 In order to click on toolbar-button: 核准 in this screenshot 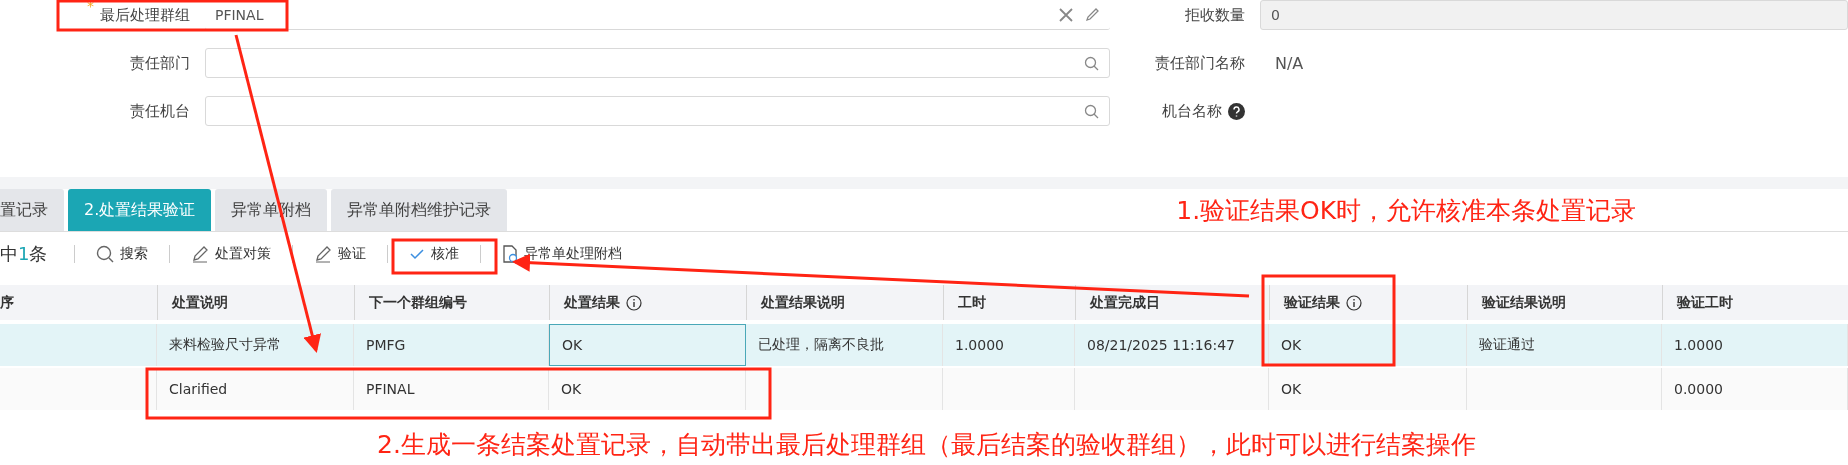, I will do `click(434, 253)`.